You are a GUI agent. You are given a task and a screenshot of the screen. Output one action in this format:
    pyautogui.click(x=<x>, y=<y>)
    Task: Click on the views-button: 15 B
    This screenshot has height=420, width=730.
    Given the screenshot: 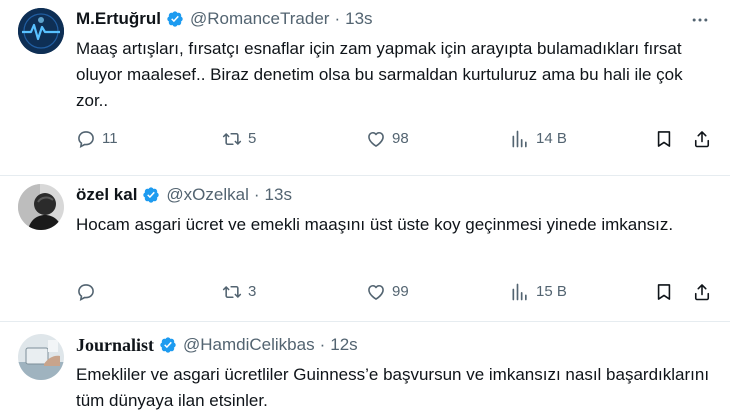 What is the action you would take?
    pyautogui.click(x=538, y=292)
    